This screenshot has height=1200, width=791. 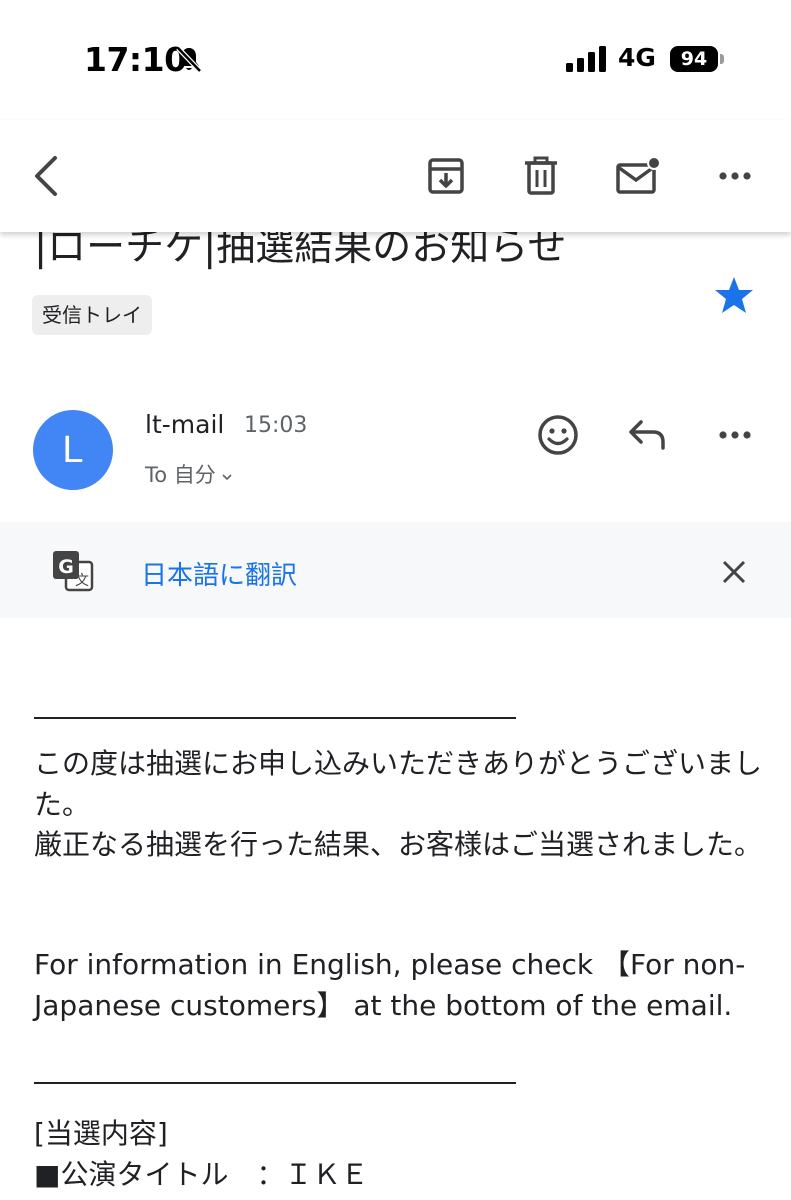 I want to click on detail-item-title: ■公演タイトル ：ＩＫＥ, so click(x=201, y=1174).